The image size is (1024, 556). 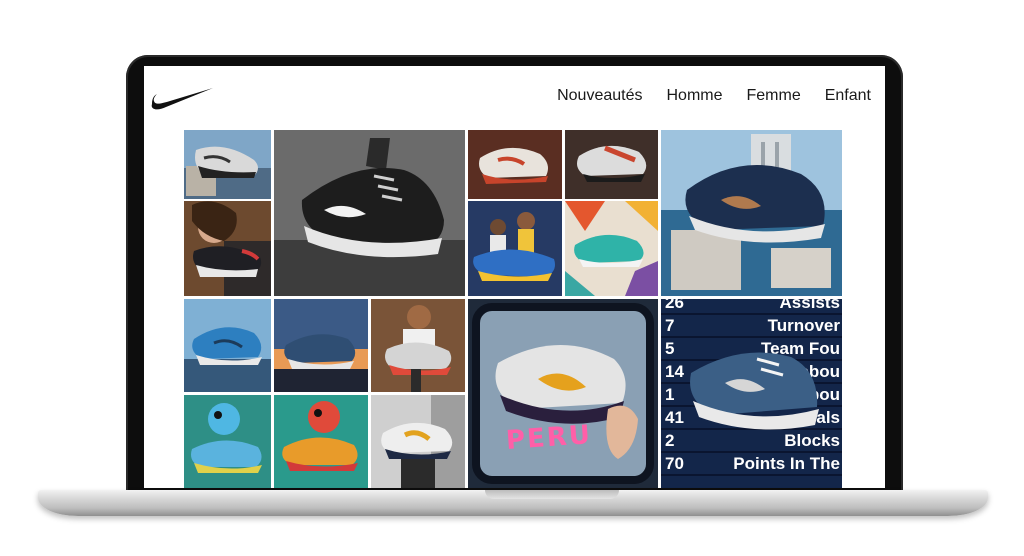 I want to click on grid-photo-cartoon-red, so click(x=321, y=441).